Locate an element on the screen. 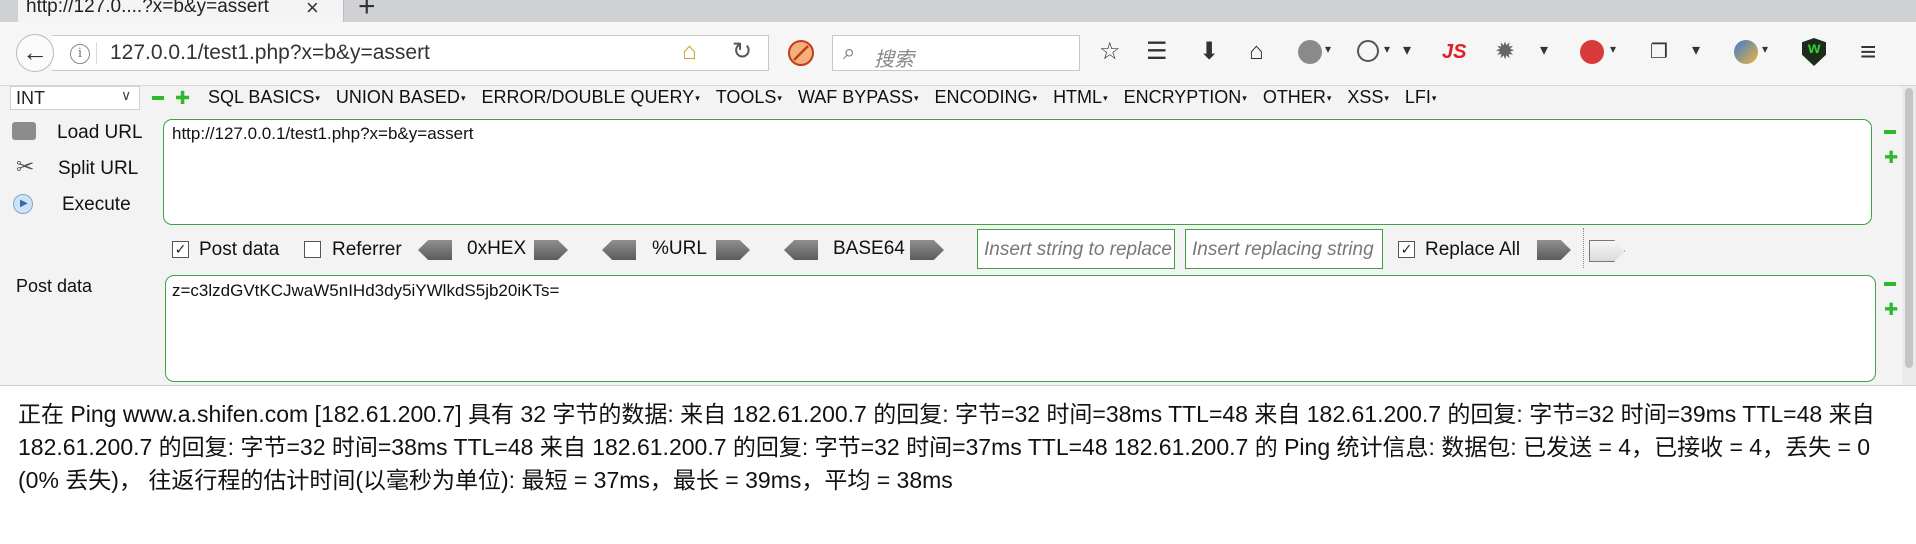 The height and width of the screenshot is (544, 1916). globe-dropdown-icon: ▾ is located at coordinates (1328, 49).